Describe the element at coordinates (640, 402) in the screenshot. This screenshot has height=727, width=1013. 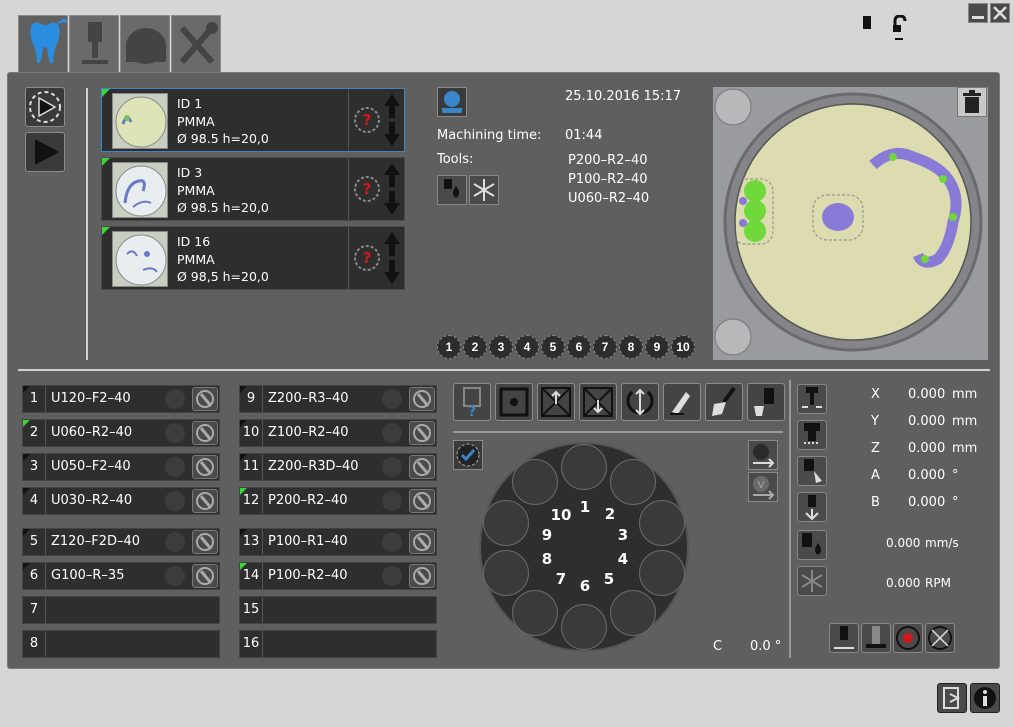
I see `rotate-axis-button` at that location.